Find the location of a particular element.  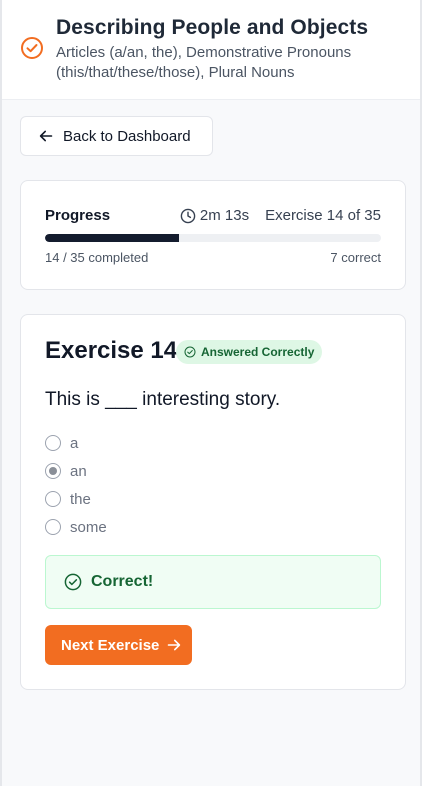

progress-label: Progress is located at coordinates (78, 215).